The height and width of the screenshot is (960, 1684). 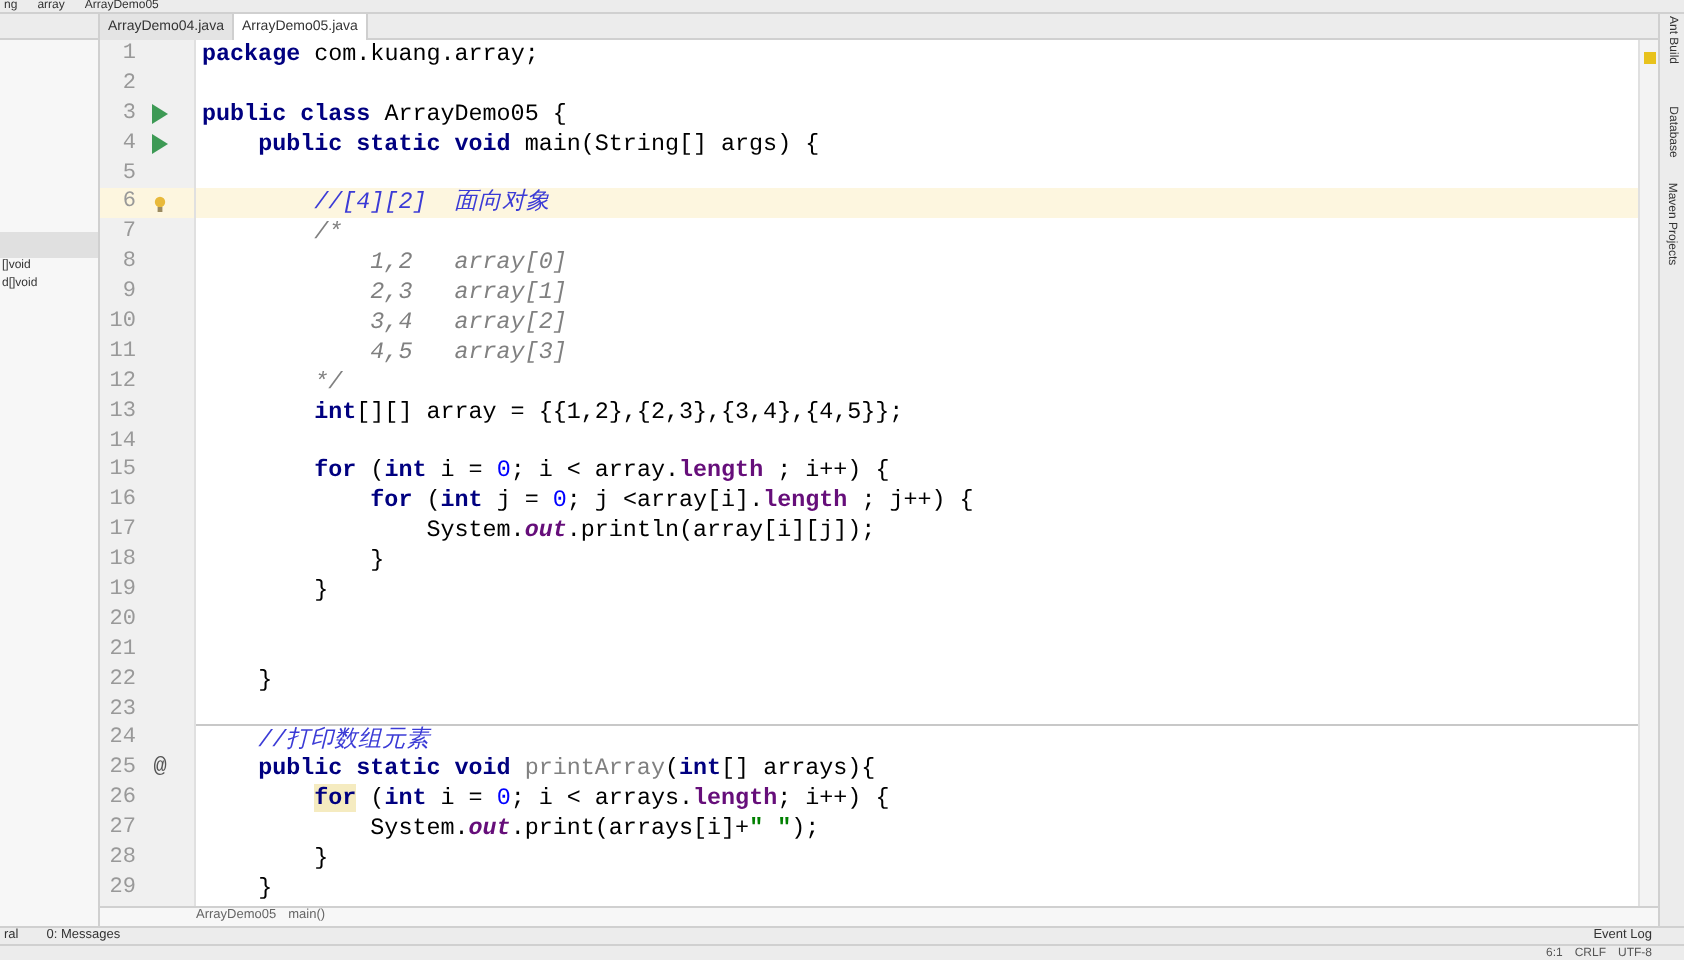 I want to click on line-number: 27, so click(x=121, y=829).